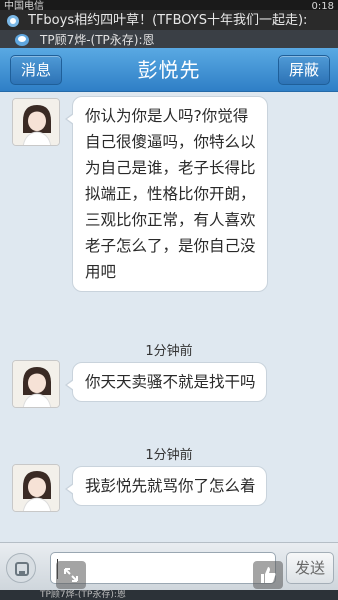 The width and height of the screenshot is (338, 600). Describe the element at coordinates (169, 595) in the screenshot. I see `bottom-notification: TP顾7烨-(TP永存):恩` at that location.